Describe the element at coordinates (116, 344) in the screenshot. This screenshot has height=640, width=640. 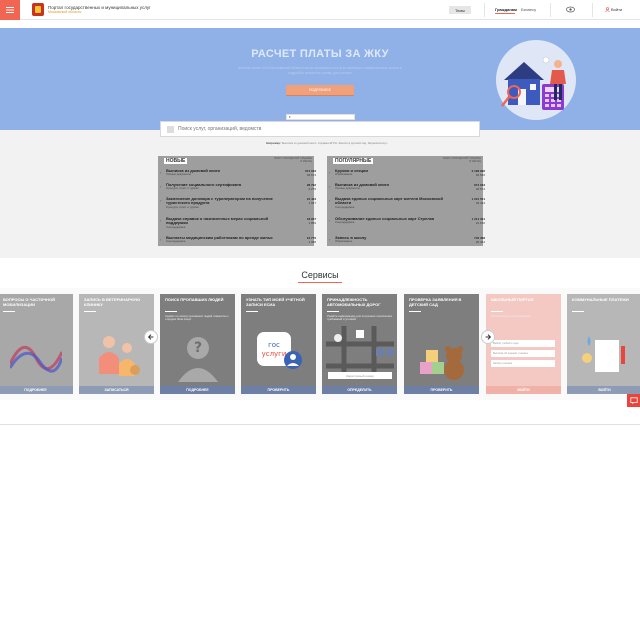
I see `service-card-vet: Запись в ветеринарную клинику ЗАПИСАТЬСЯ` at that location.